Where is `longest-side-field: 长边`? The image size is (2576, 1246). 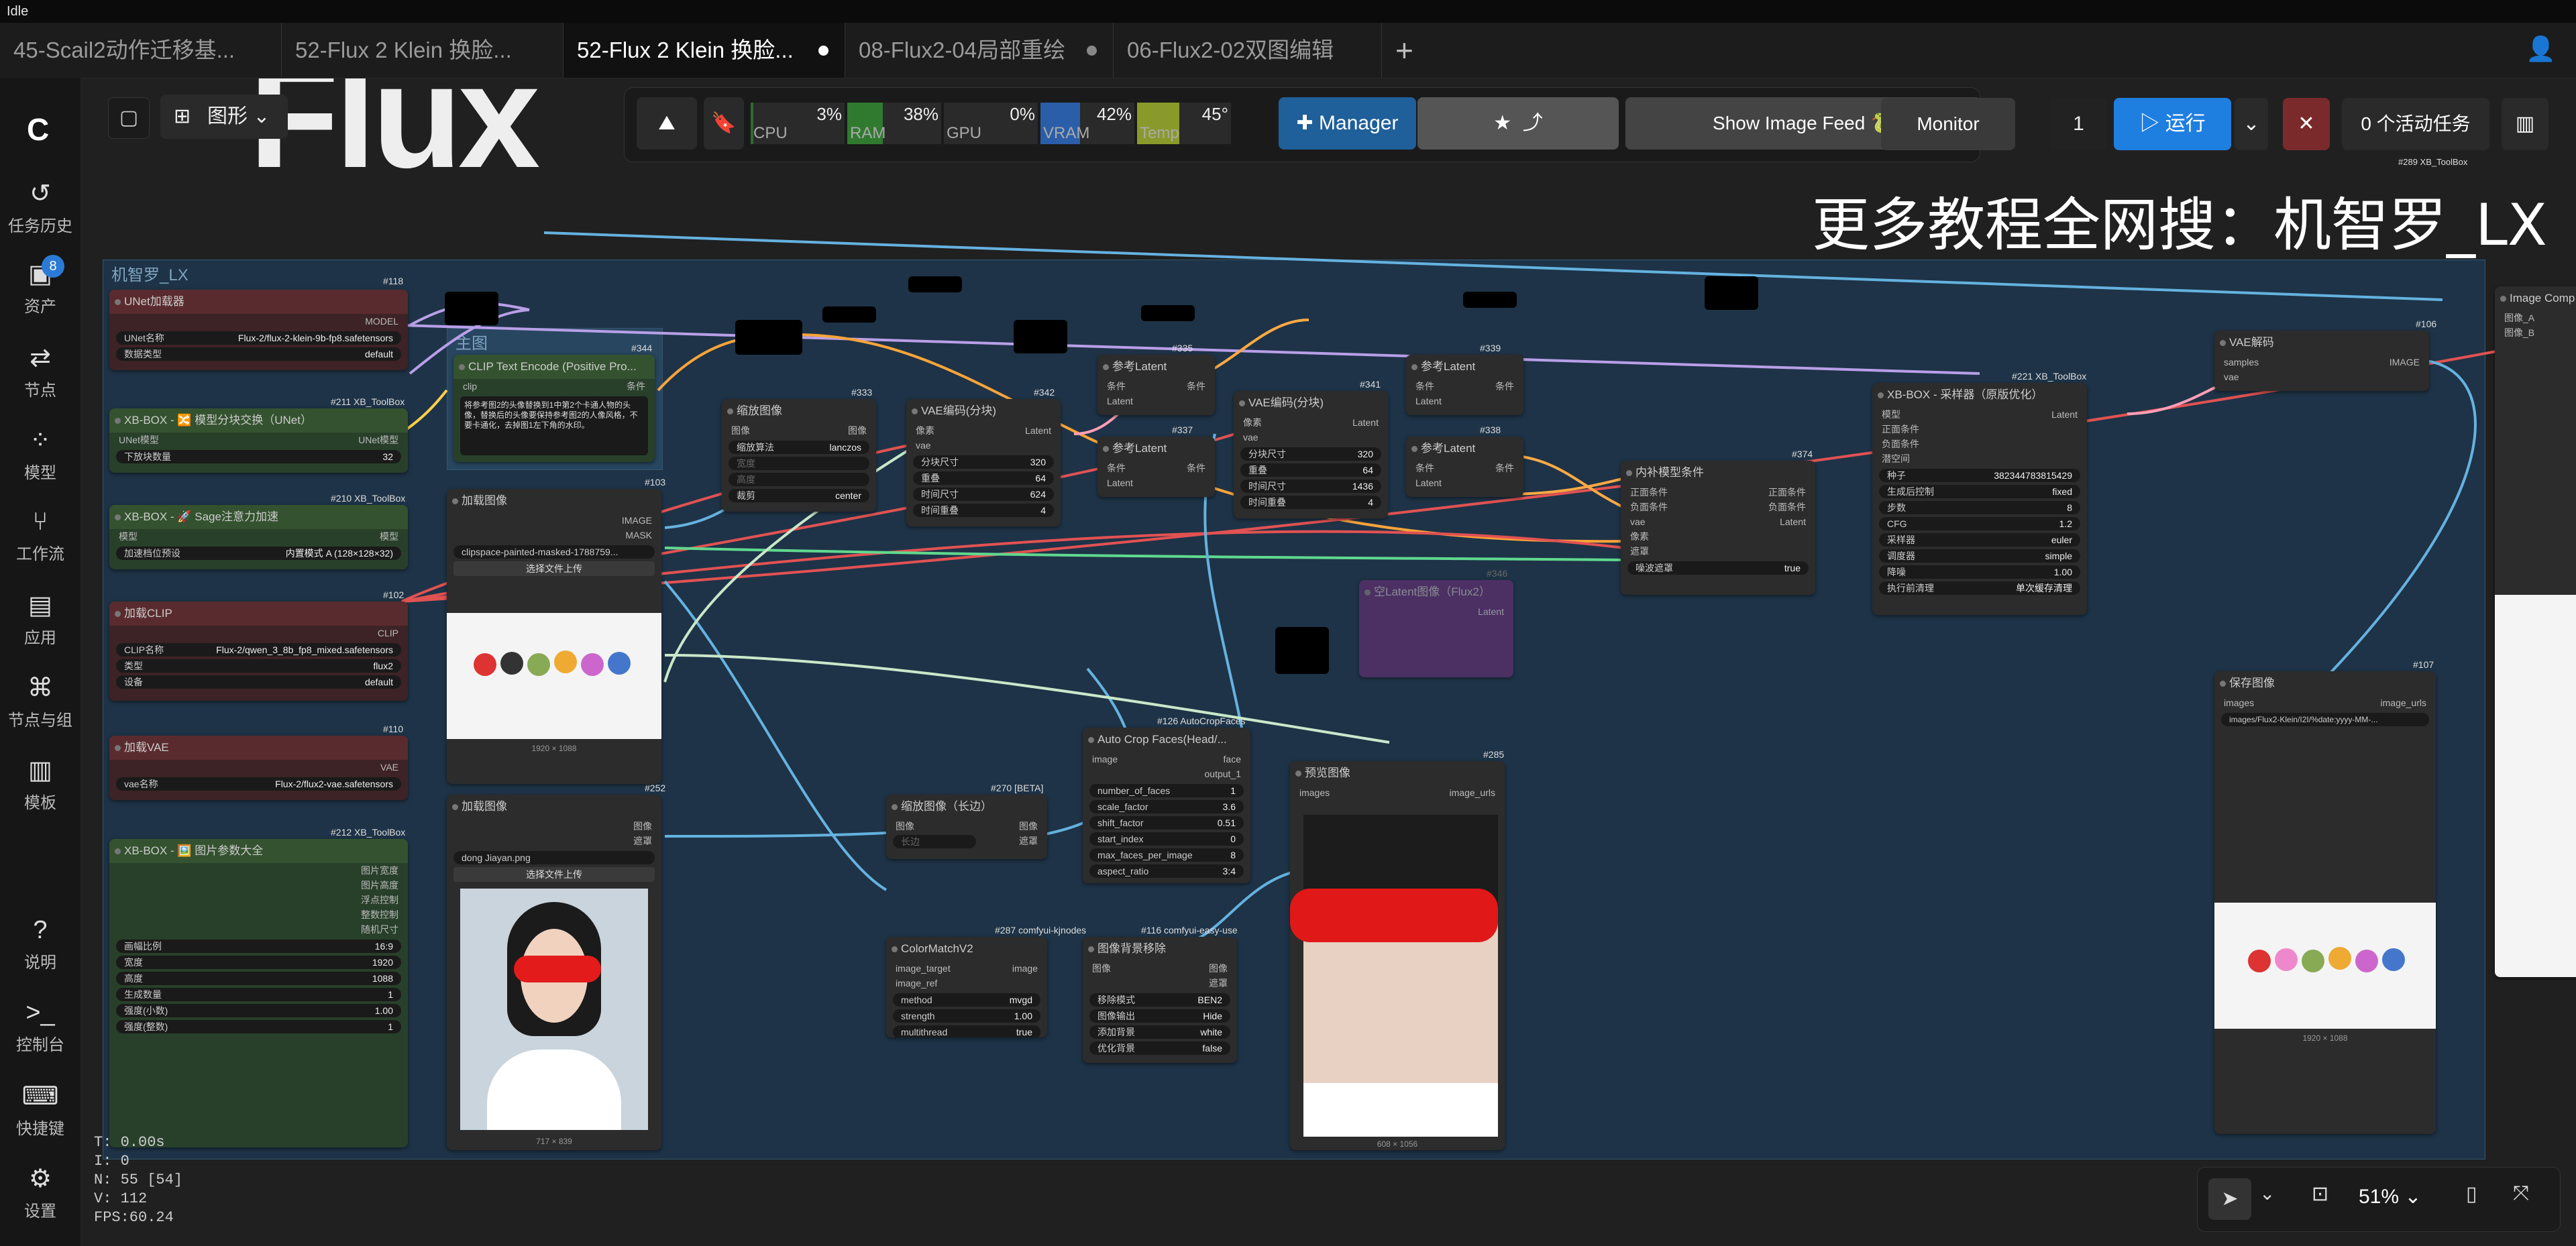 longest-side-field: 长边 is located at coordinates (934, 841).